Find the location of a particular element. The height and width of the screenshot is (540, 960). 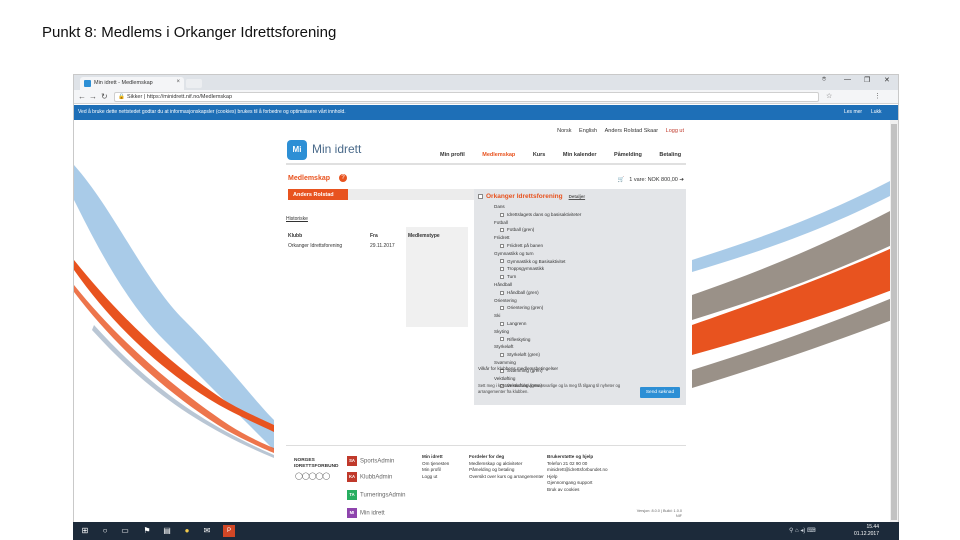

back-arrow-icon: ← is located at coordinates (82, 96).